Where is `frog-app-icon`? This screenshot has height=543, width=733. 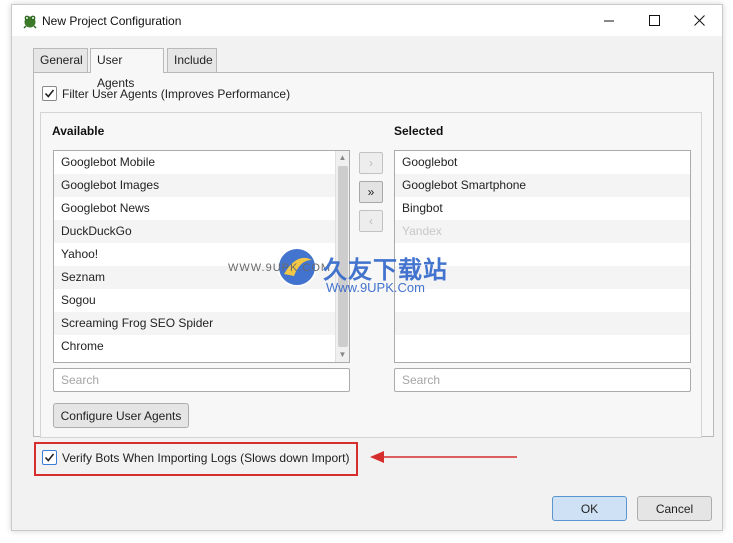
frog-app-icon is located at coordinates (30, 22).